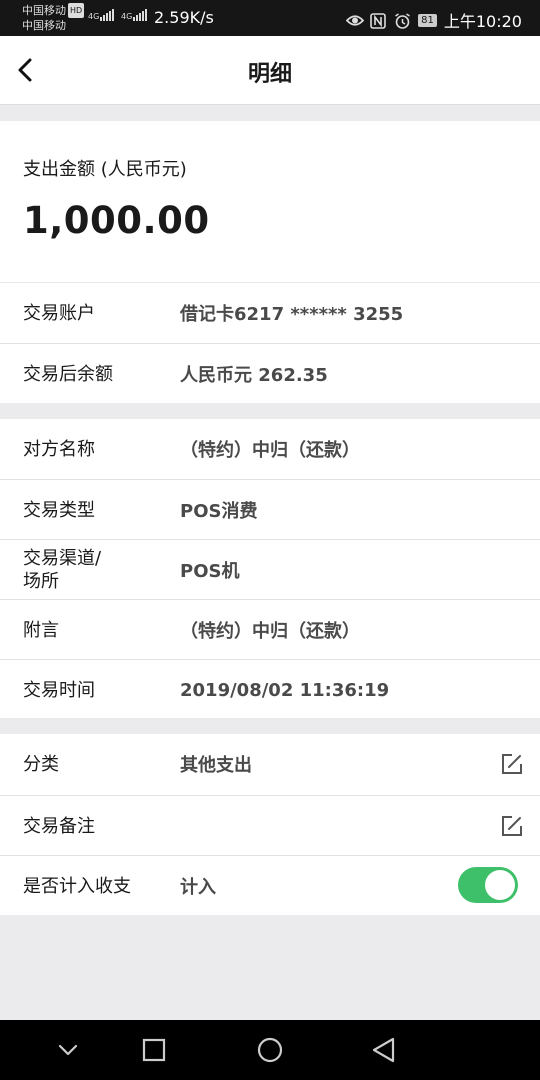 The width and height of the screenshot is (540, 1080). I want to click on edit-remark-icon, so click(512, 826).